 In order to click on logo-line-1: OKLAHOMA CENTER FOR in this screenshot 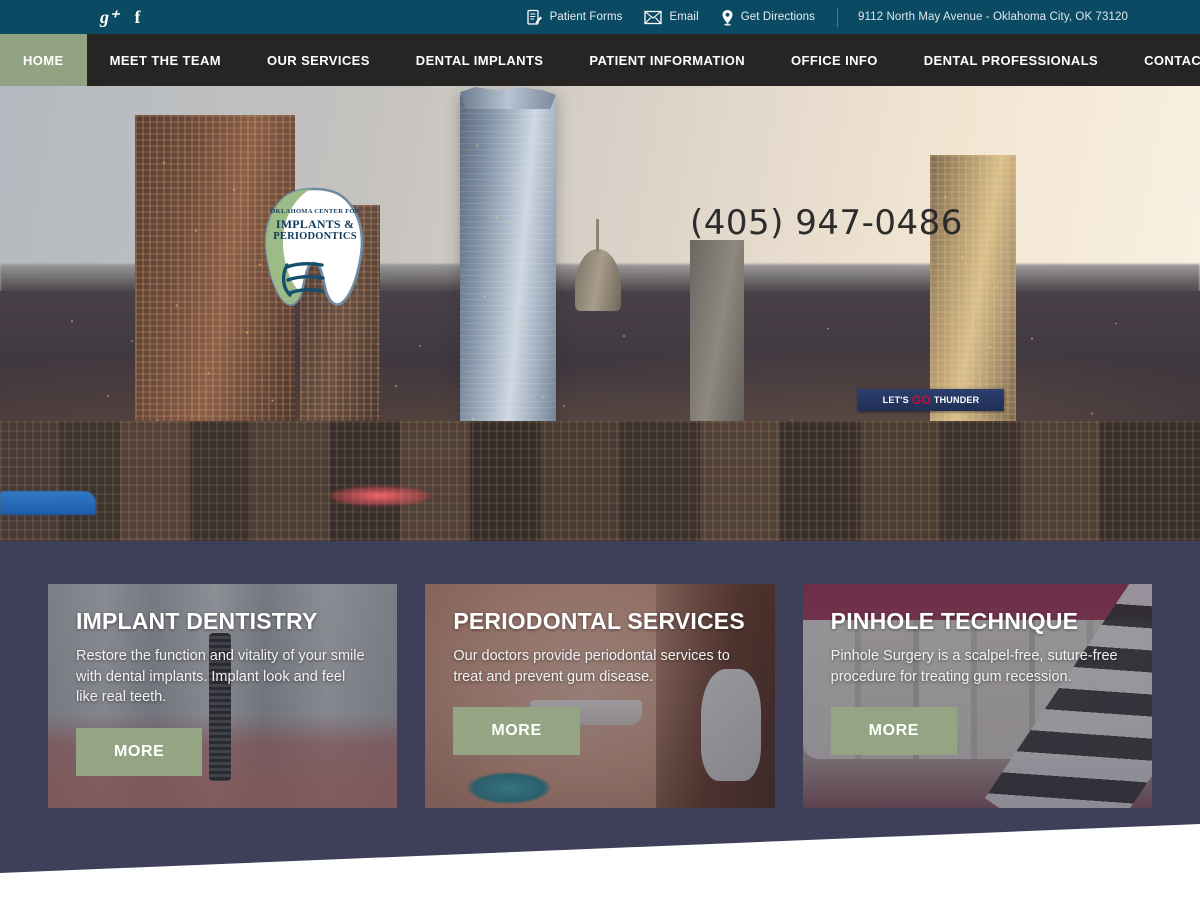, I will do `click(315, 211)`.